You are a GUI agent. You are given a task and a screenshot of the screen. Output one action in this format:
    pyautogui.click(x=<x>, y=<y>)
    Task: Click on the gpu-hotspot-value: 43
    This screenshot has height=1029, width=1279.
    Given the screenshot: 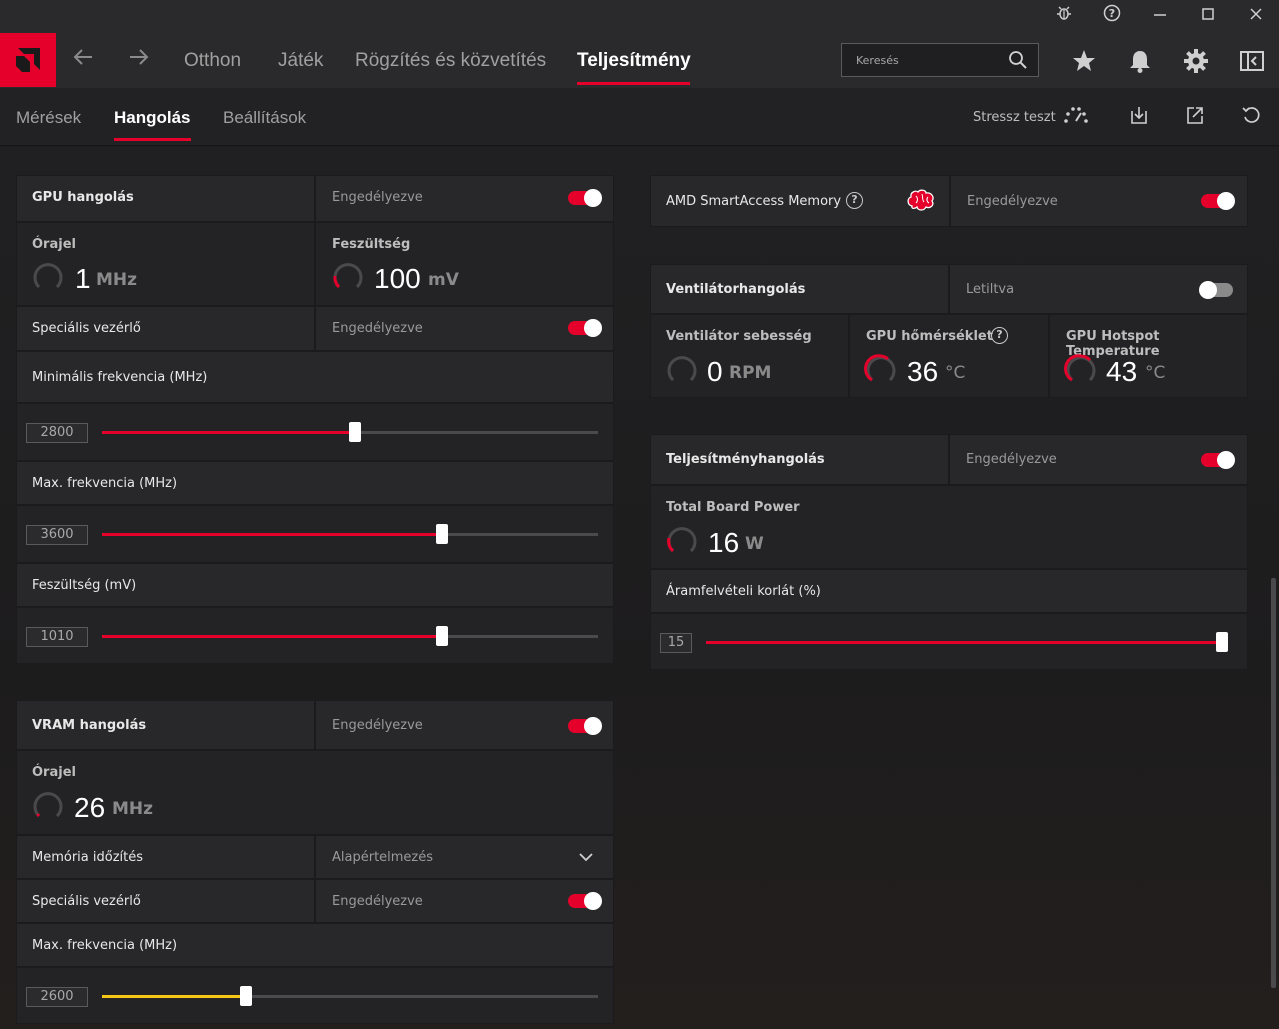 What is the action you would take?
    pyautogui.click(x=1122, y=371)
    